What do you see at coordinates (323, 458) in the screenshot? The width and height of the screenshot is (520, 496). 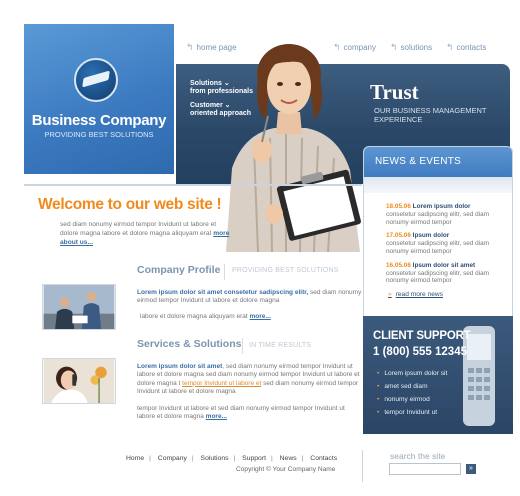 I see `footer-link-contacts: Contacts` at bounding box center [323, 458].